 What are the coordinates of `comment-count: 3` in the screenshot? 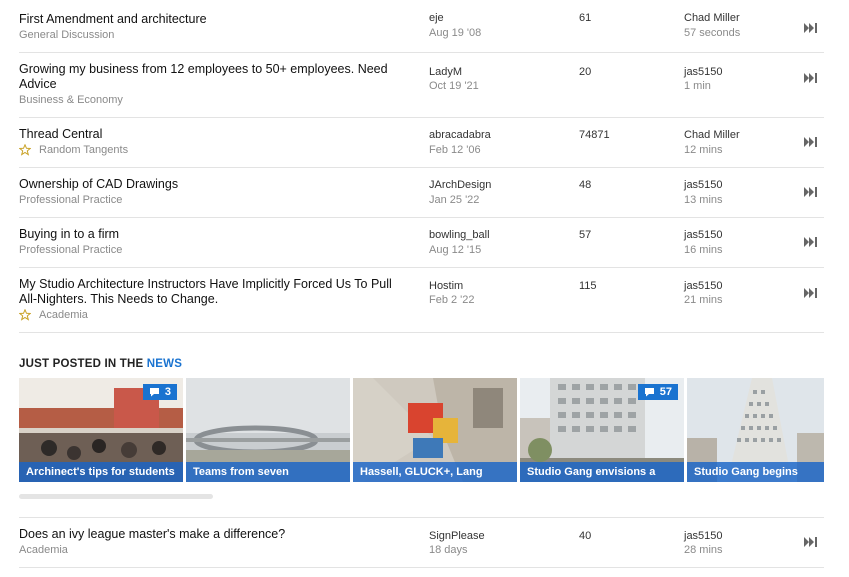 It's located at (167, 392).